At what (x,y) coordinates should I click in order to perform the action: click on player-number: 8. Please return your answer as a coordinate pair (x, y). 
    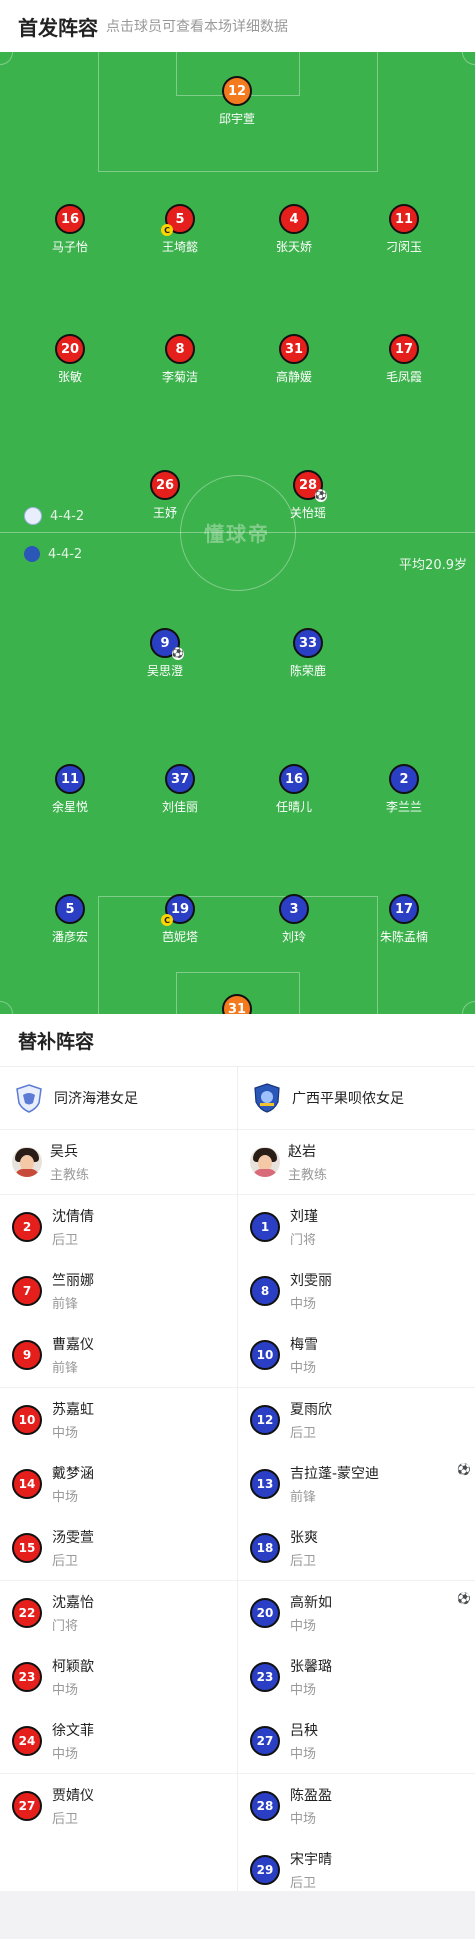
    Looking at the image, I should click on (180, 349).